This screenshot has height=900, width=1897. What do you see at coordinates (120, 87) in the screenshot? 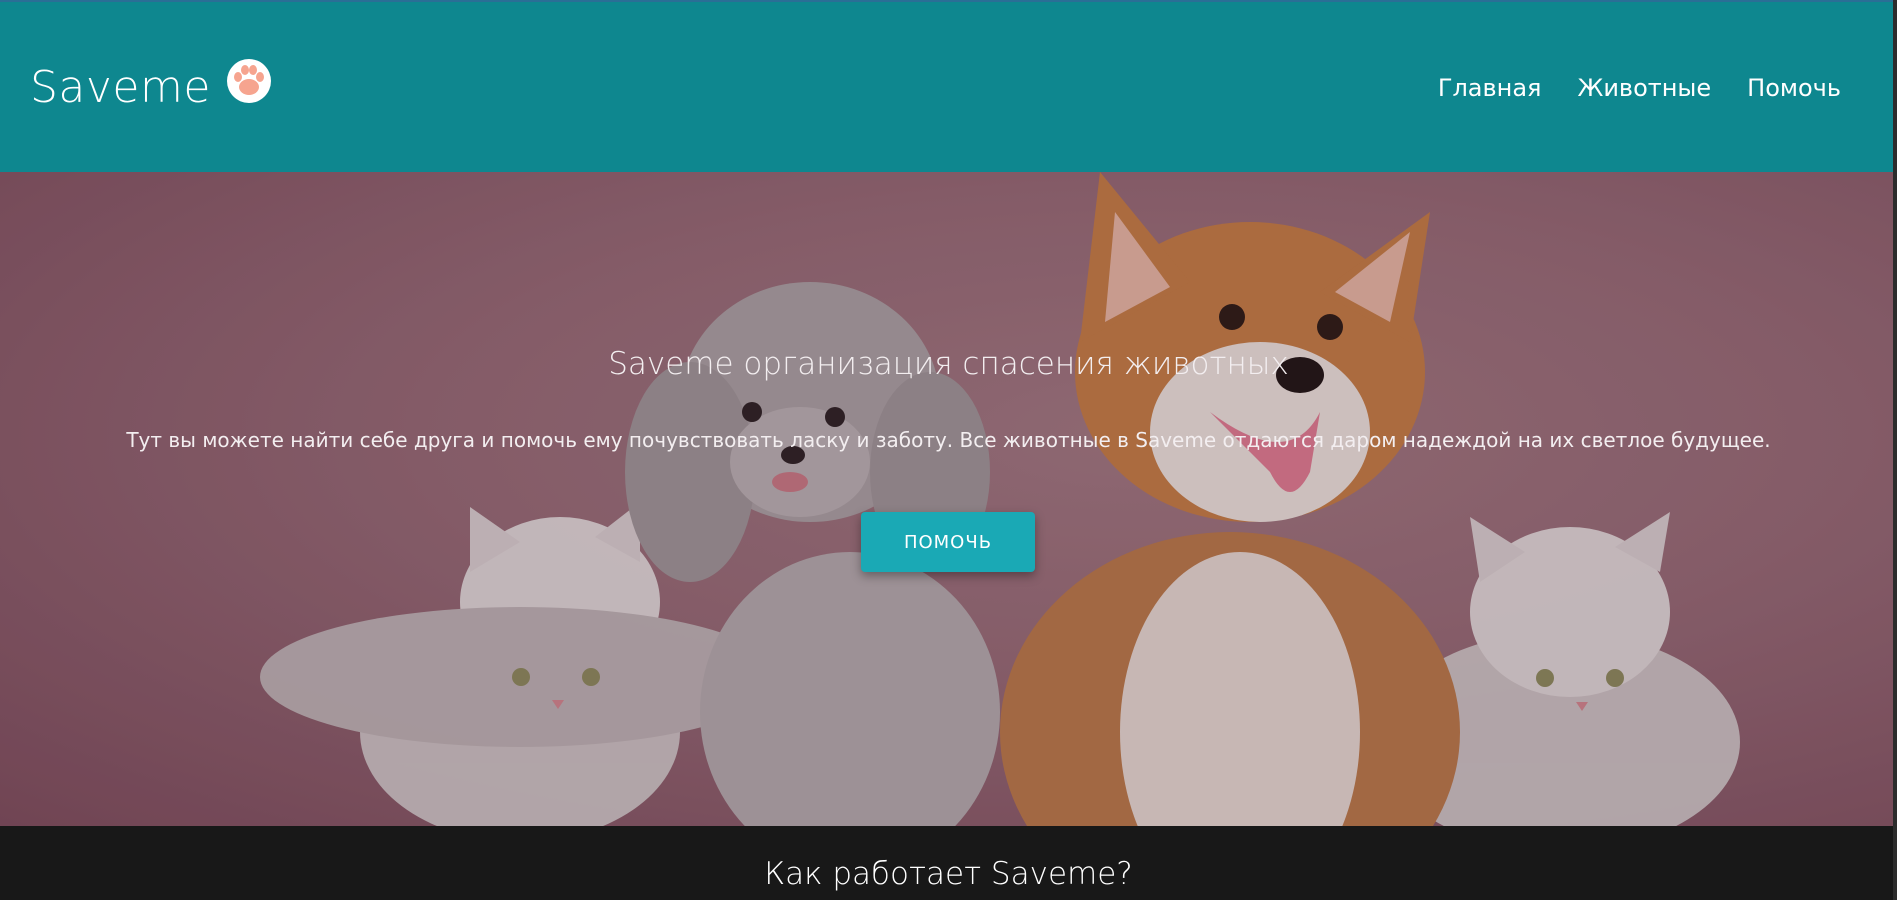
I see `logo-text: Saveme` at bounding box center [120, 87].